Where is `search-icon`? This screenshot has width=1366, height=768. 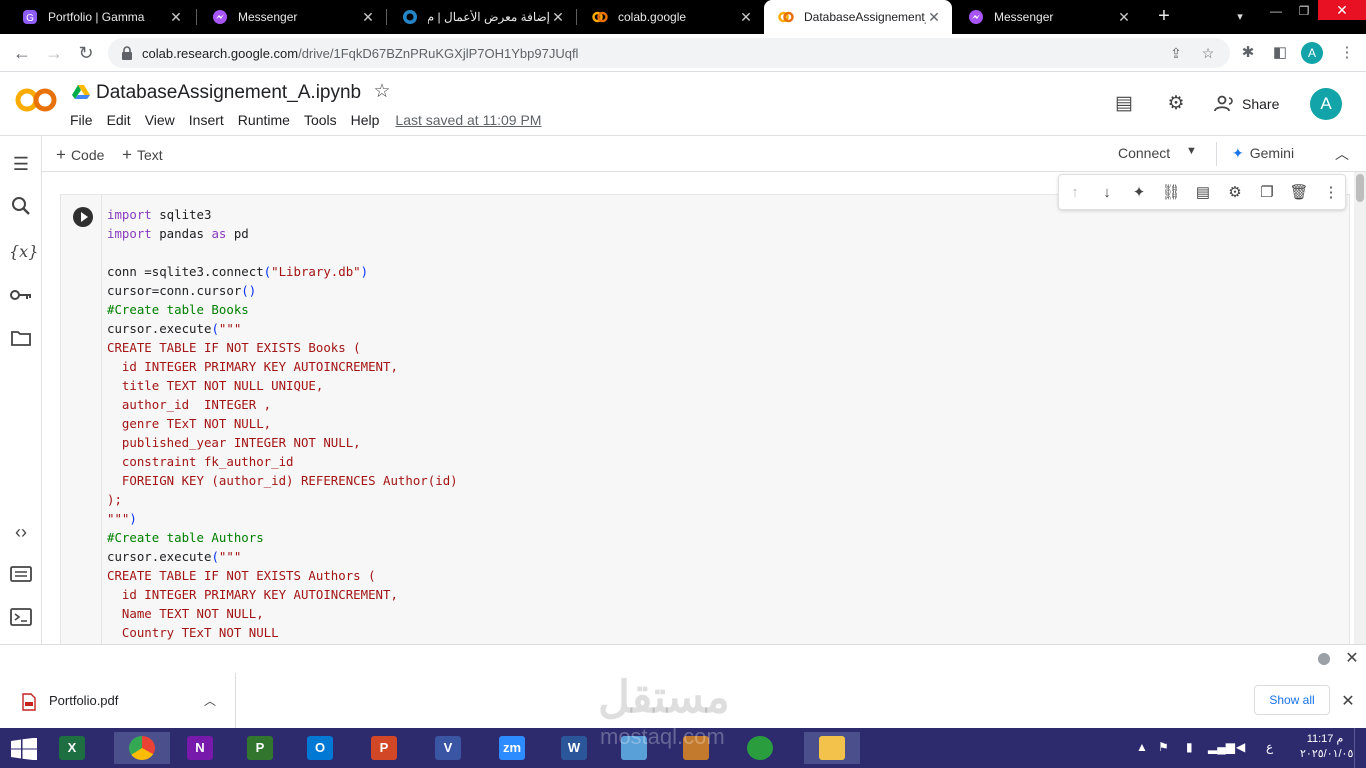 search-icon is located at coordinates (21, 208).